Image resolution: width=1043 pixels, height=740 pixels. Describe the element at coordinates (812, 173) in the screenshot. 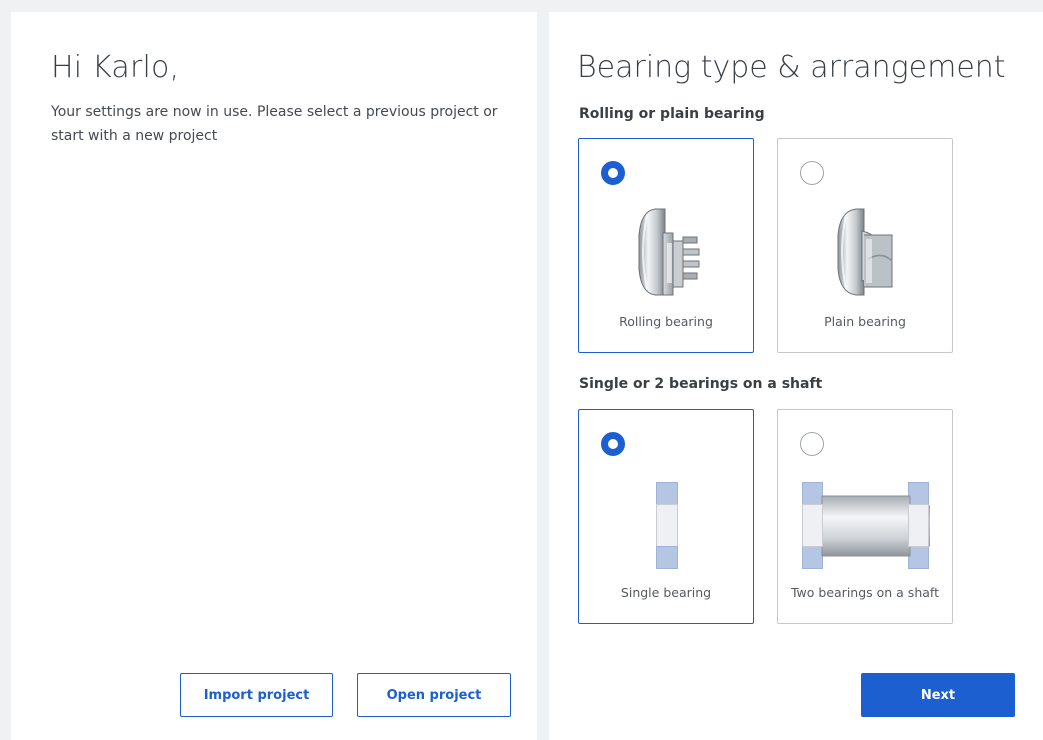

I see `plain-bearing-radio` at that location.